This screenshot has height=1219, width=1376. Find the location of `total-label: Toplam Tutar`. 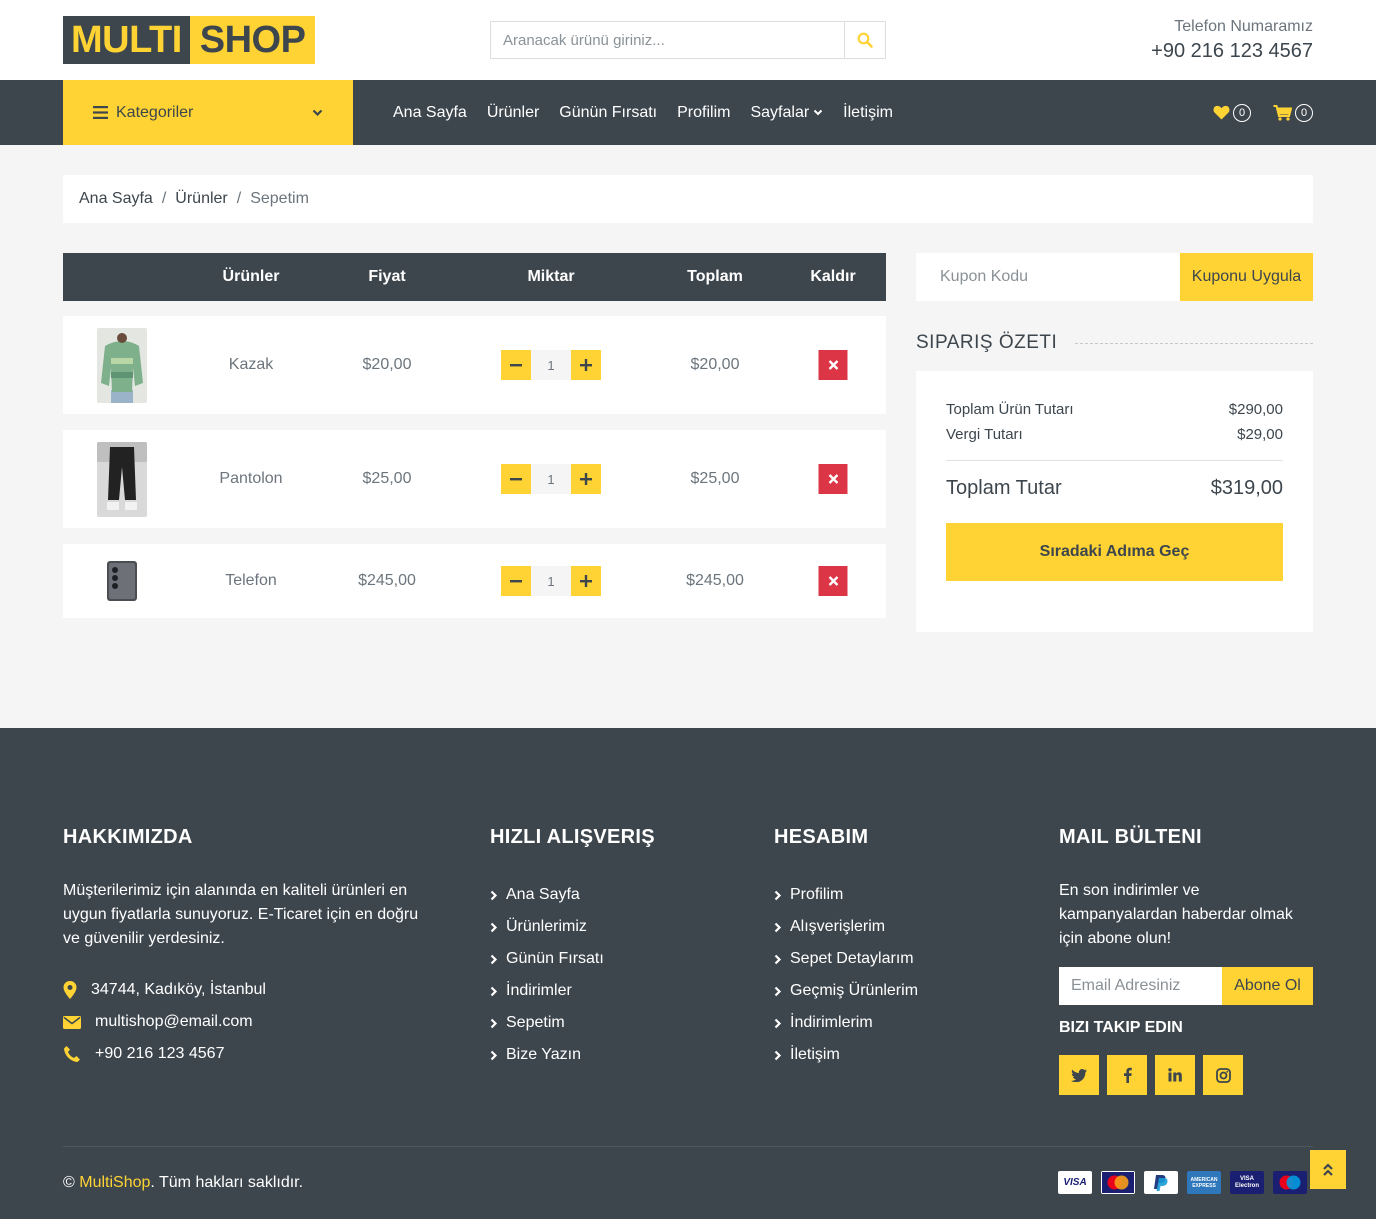

total-label: Toplam Tutar is located at coordinates (1004, 488).